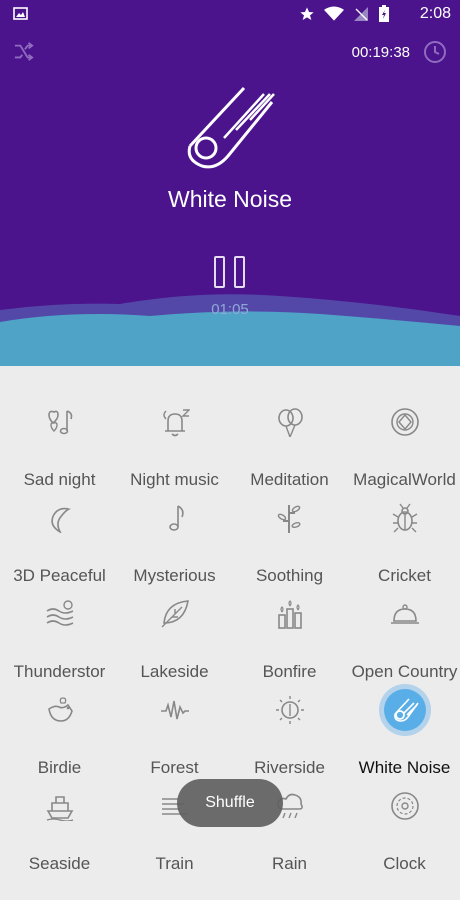  Describe the element at coordinates (290, 422) in the screenshot. I see `balloons-icon` at that location.